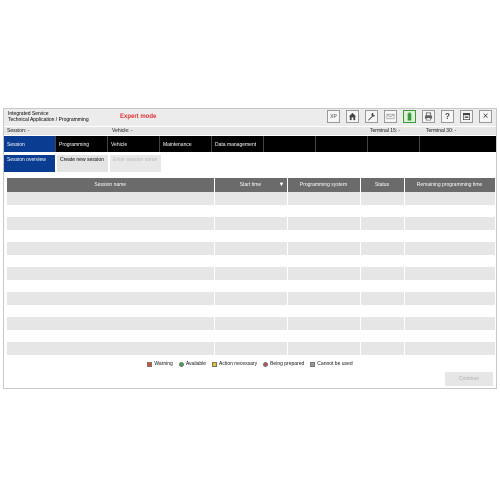  What do you see at coordinates (238, 364) in the screenshot?
I see `legend-action-necessary-label: Action necessary` at bounding box center [238, 364].